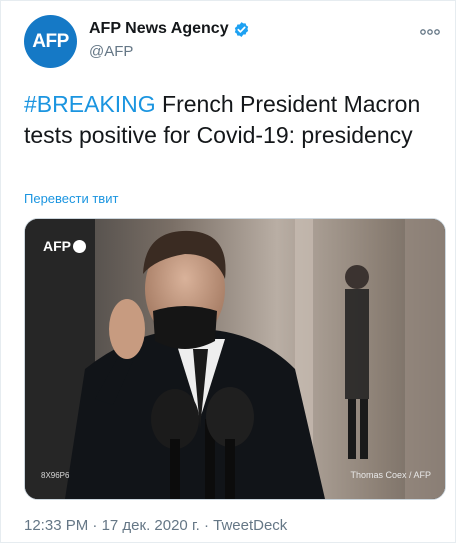  I want to click on avatar-logo-text: AFP, so click(50, 41).